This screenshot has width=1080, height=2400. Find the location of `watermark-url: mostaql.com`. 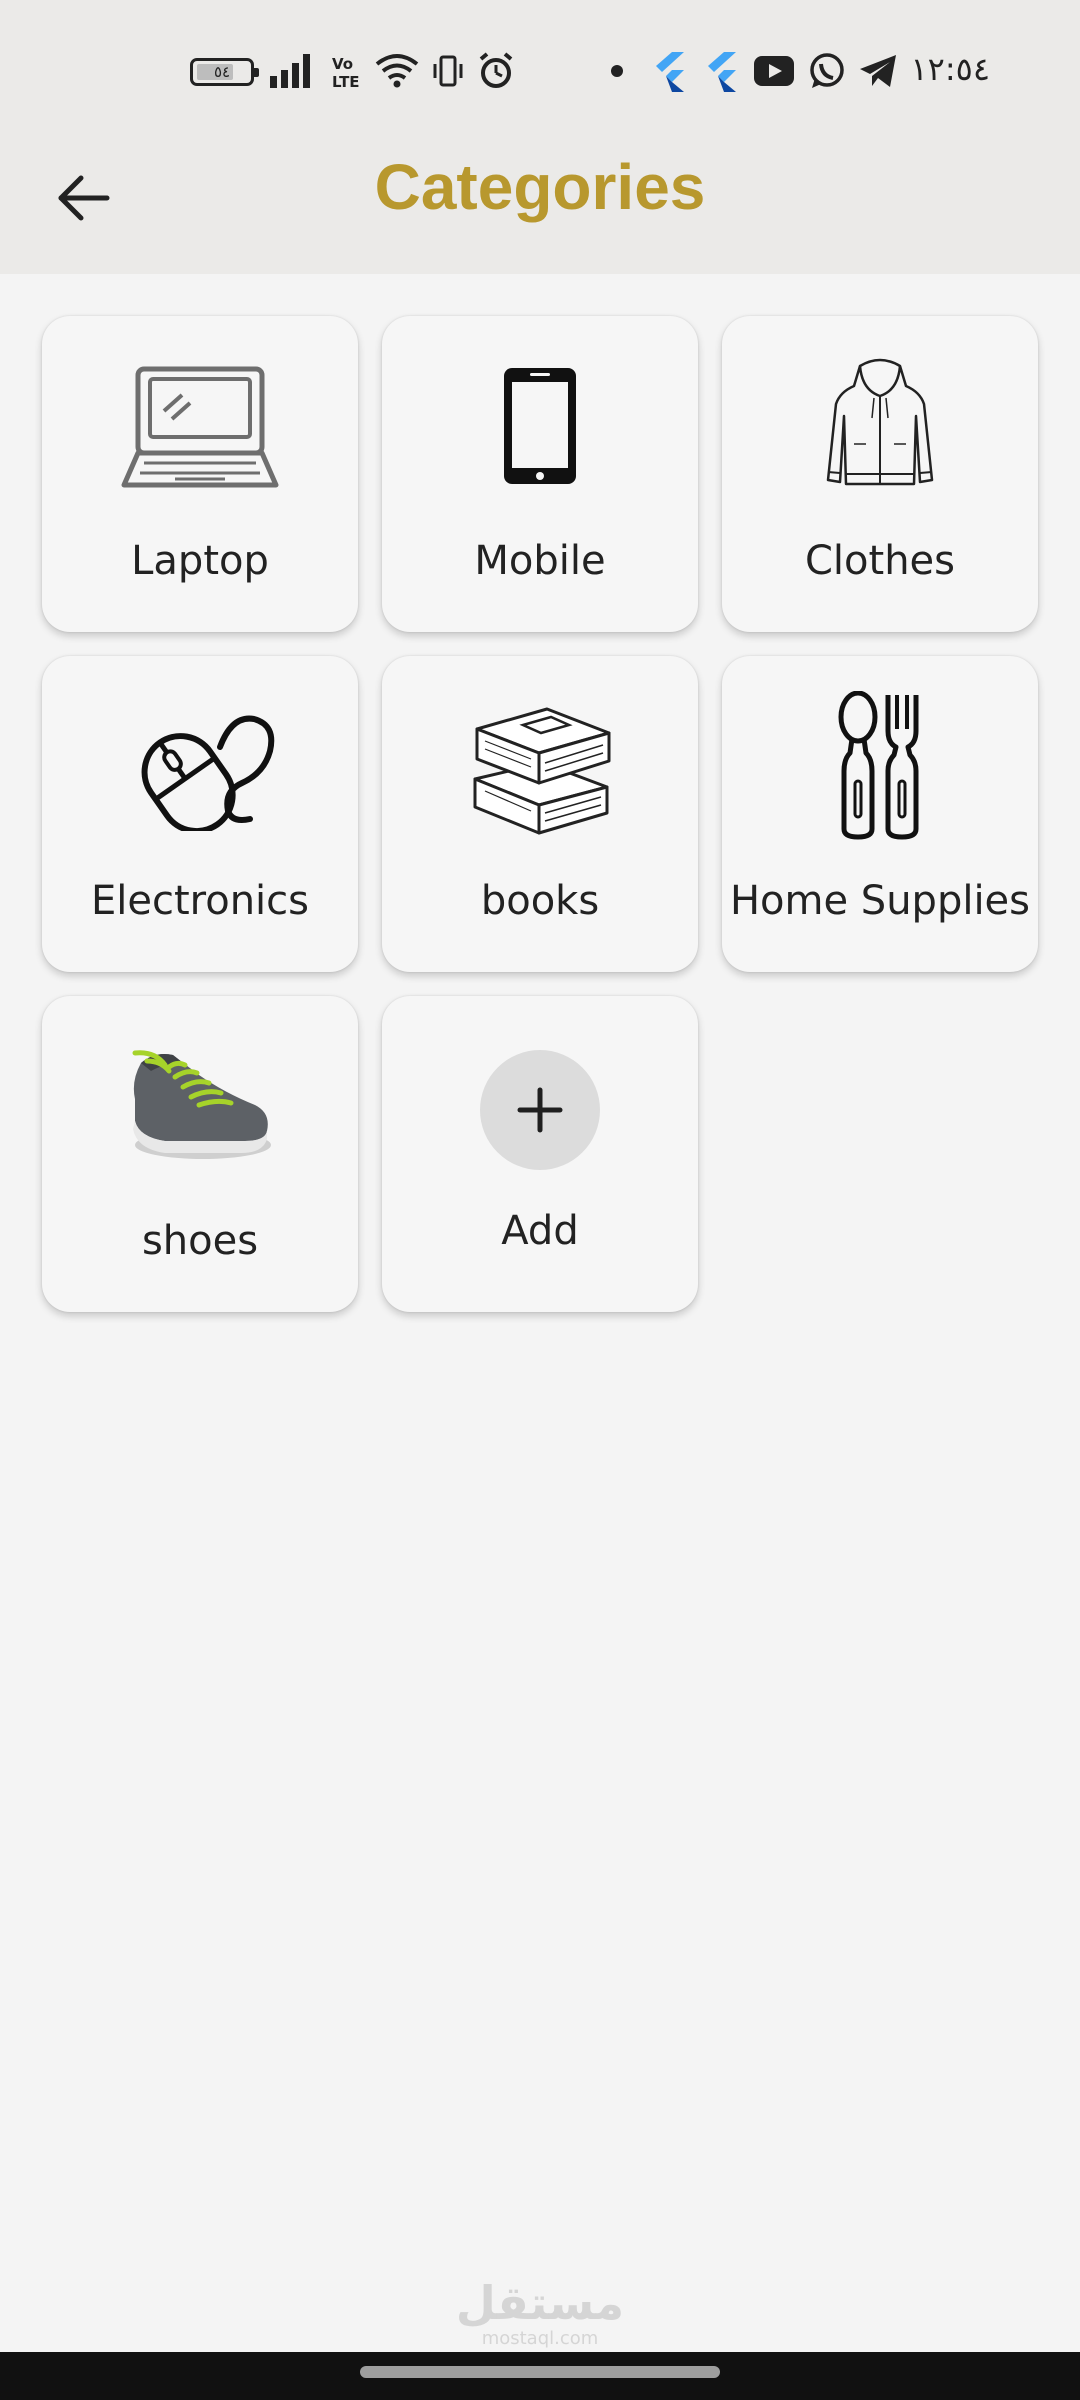

watermark-url: mostaql.com is located at coordinates (540, 2338).